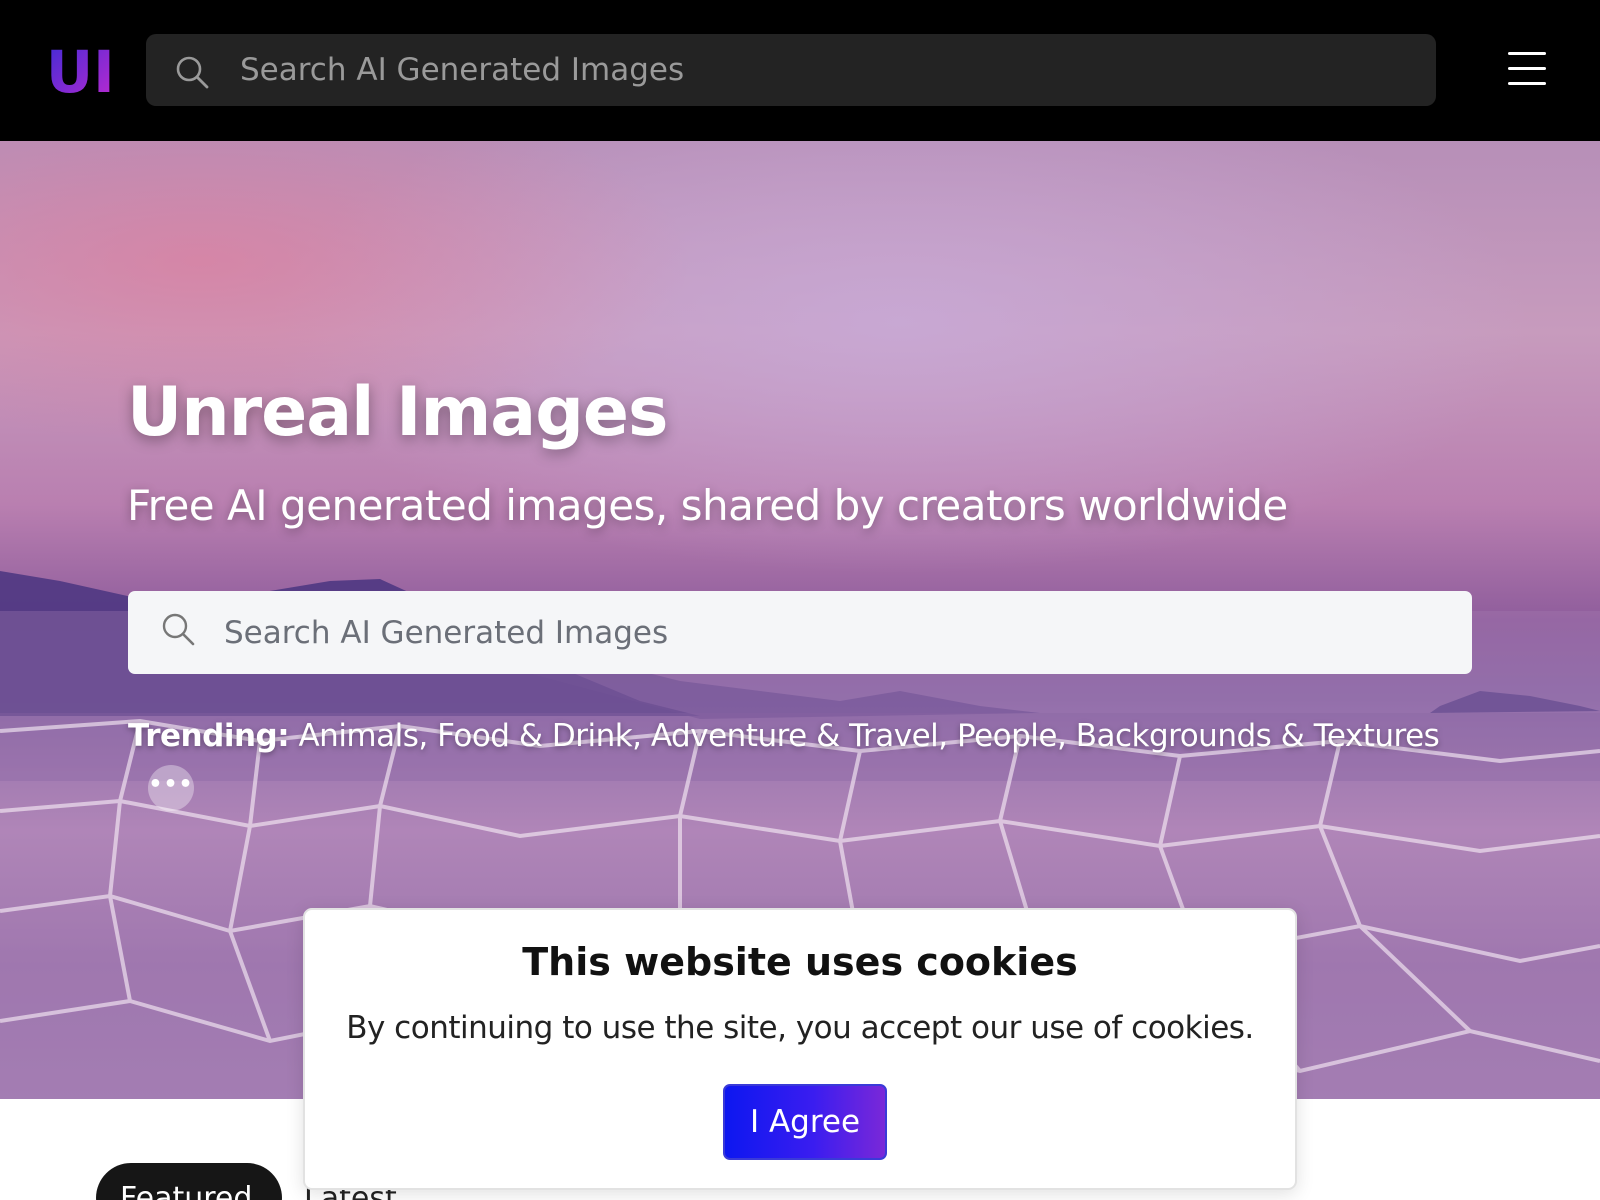  I want to click on trending-label: Trending:, so click(209, 736).